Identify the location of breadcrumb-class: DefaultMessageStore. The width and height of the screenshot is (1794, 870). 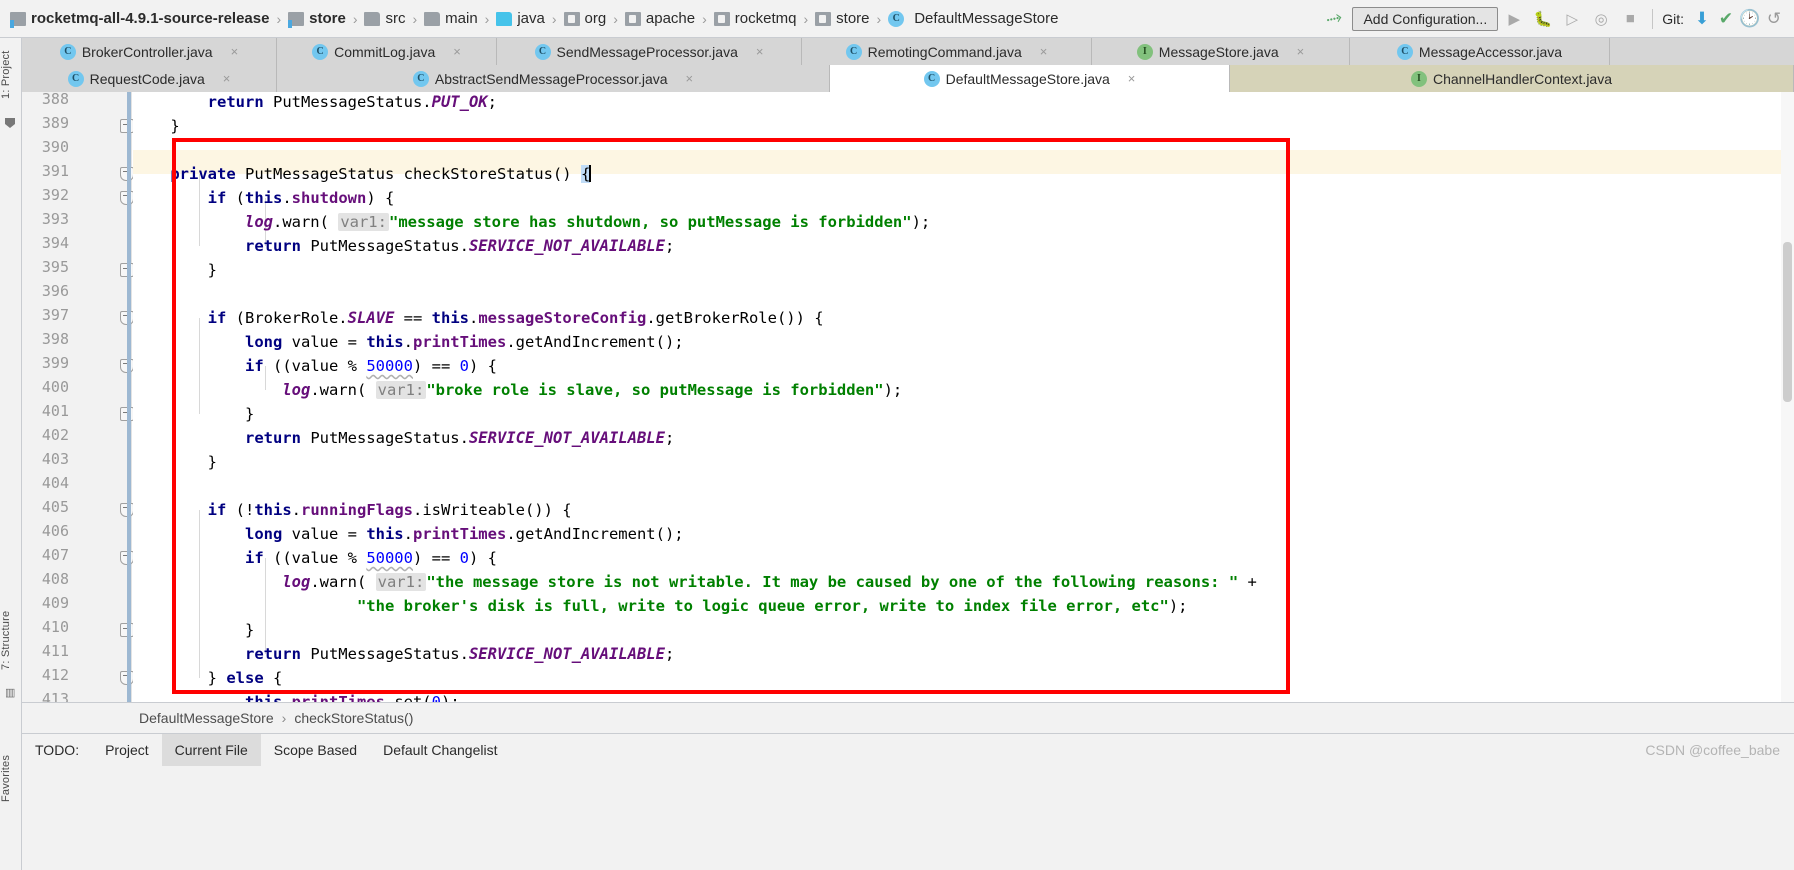
(206, 718).